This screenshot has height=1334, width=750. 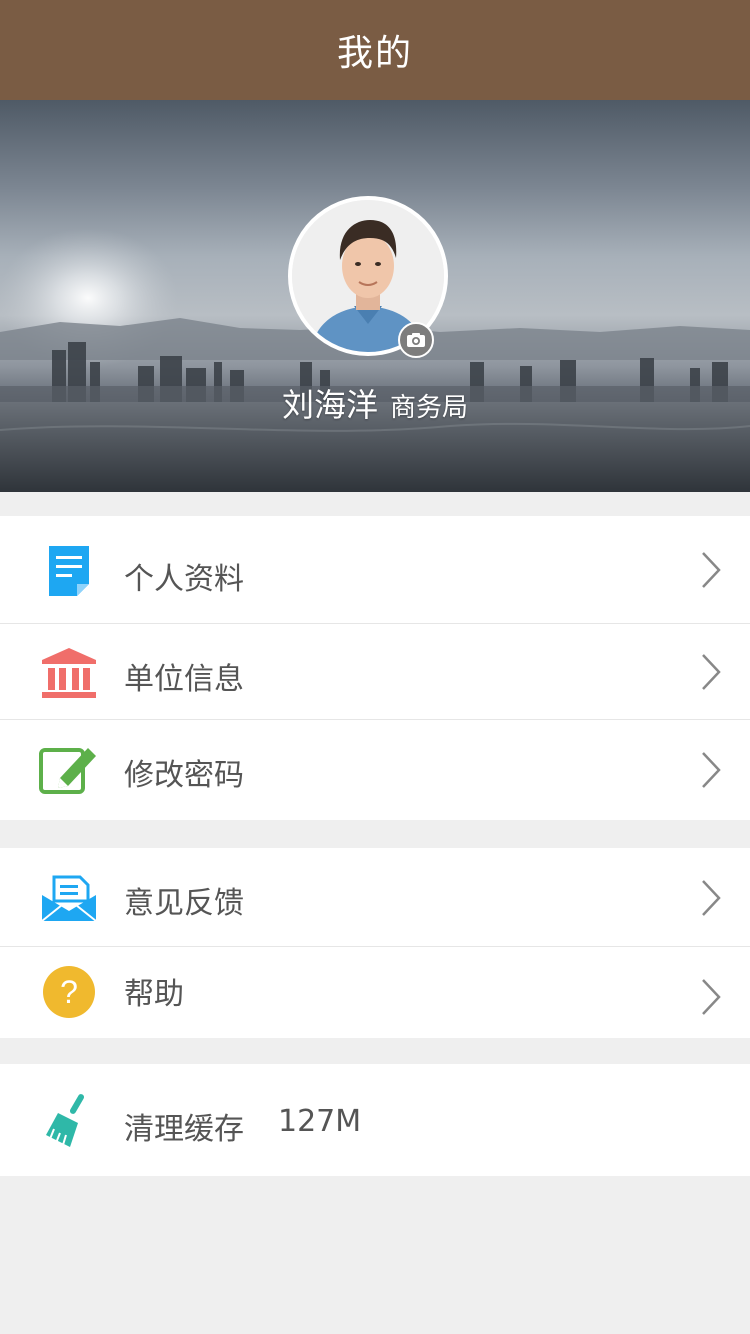 What do you see at coordinates (329, 405) in the screenshot?
I see `user-name: 刘海洋` at bounding box center [329, 405].